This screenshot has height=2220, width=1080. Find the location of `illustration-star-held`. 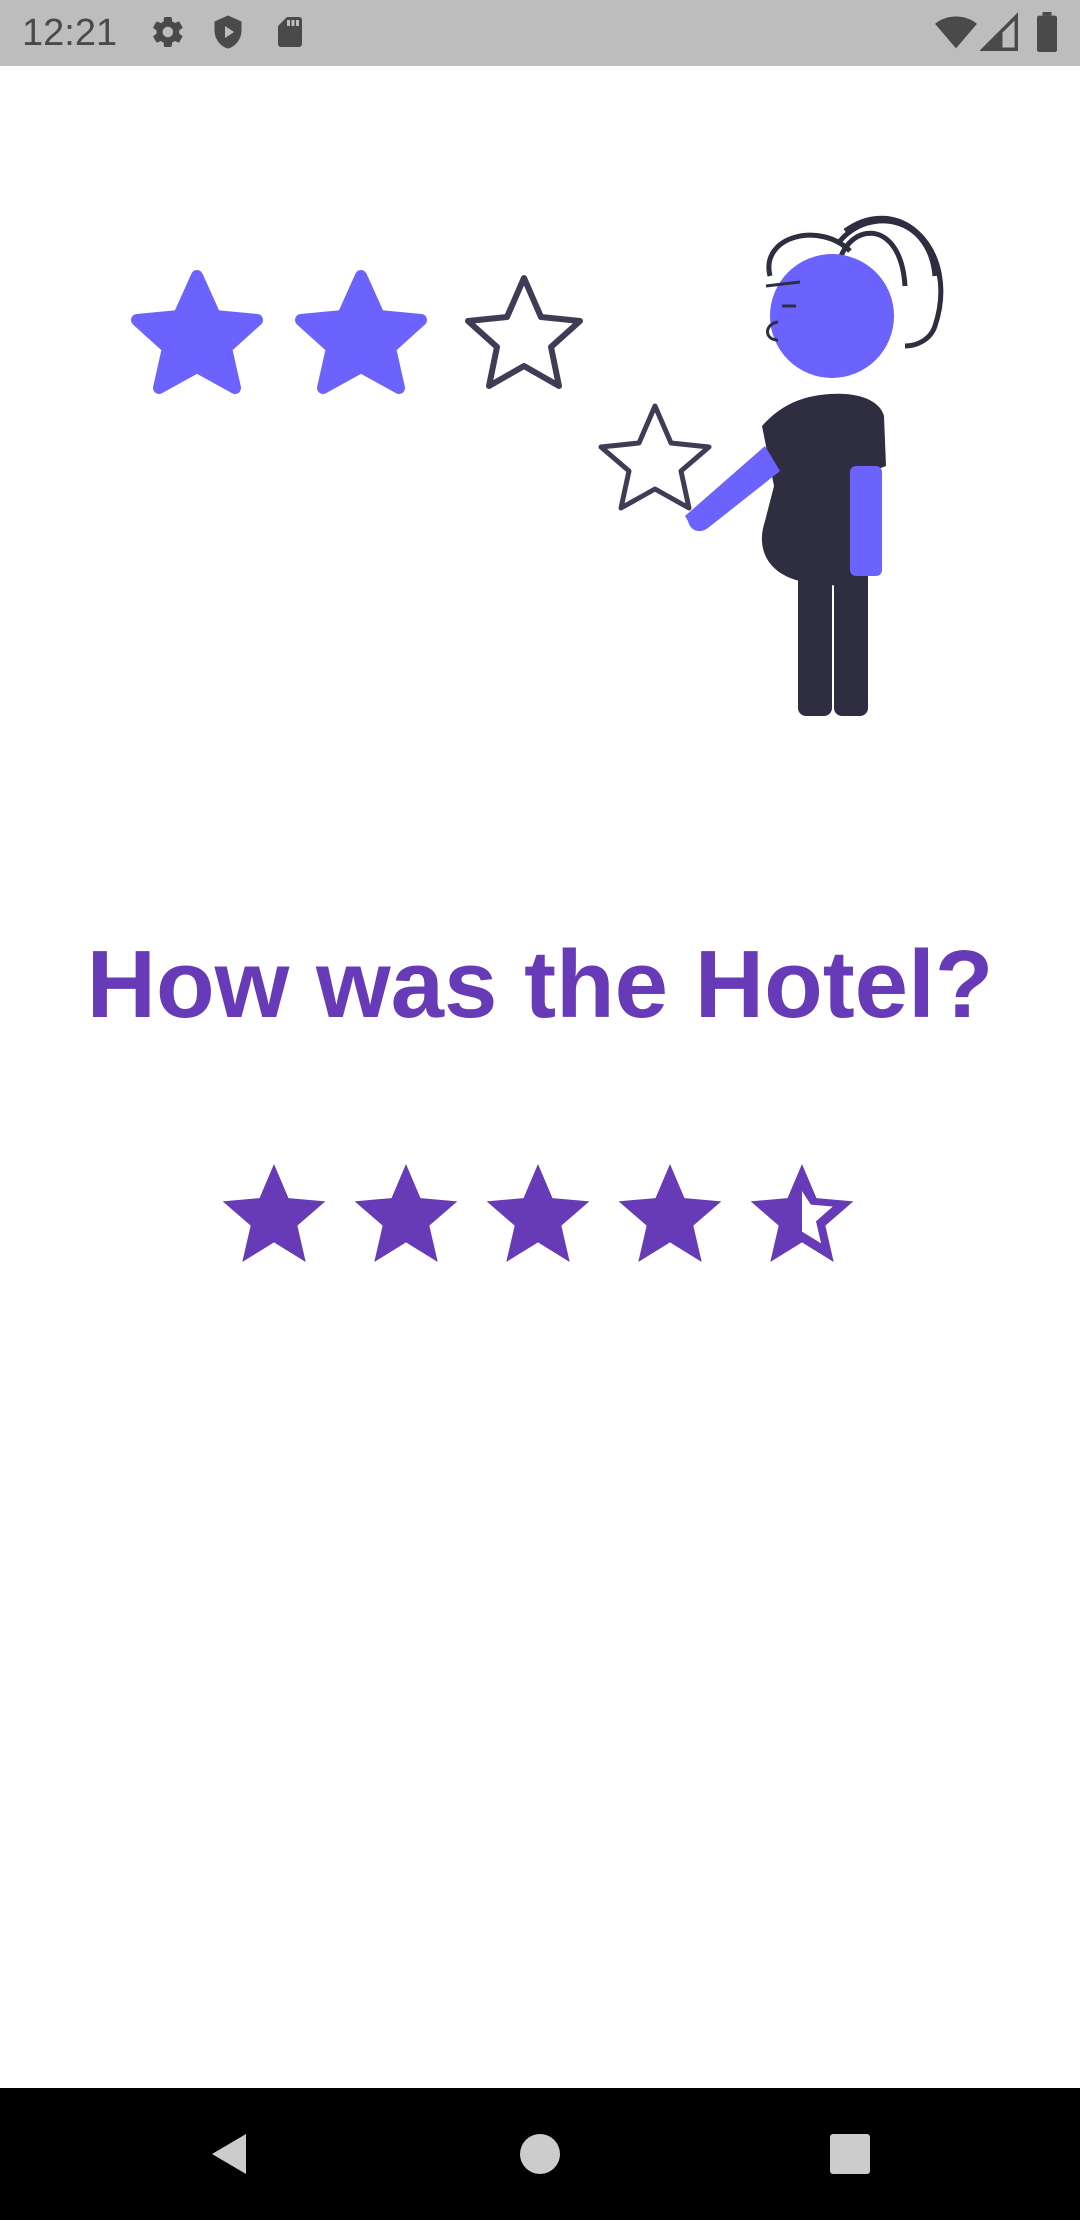

illustration-star-held is located at coordinates (655, 457).